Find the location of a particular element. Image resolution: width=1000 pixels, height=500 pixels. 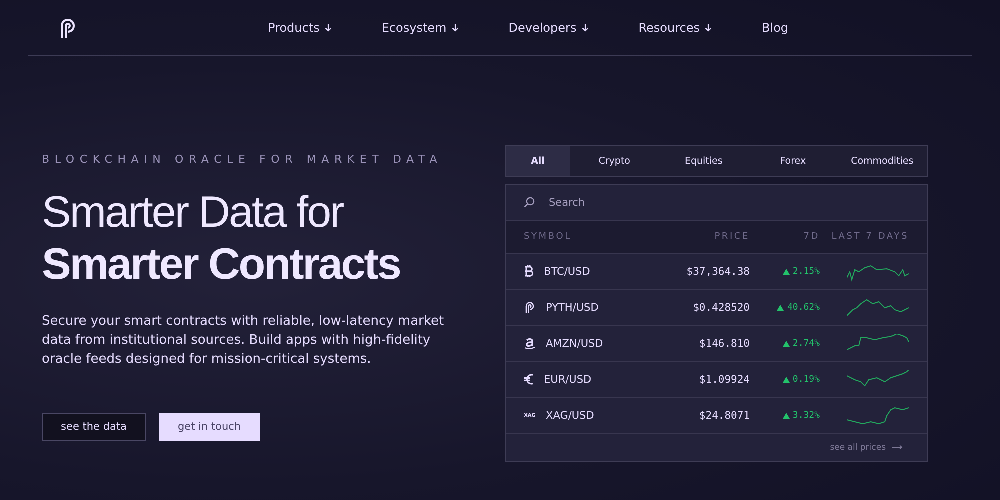

filter-tab: Equities is located at coordinates (703, 161).